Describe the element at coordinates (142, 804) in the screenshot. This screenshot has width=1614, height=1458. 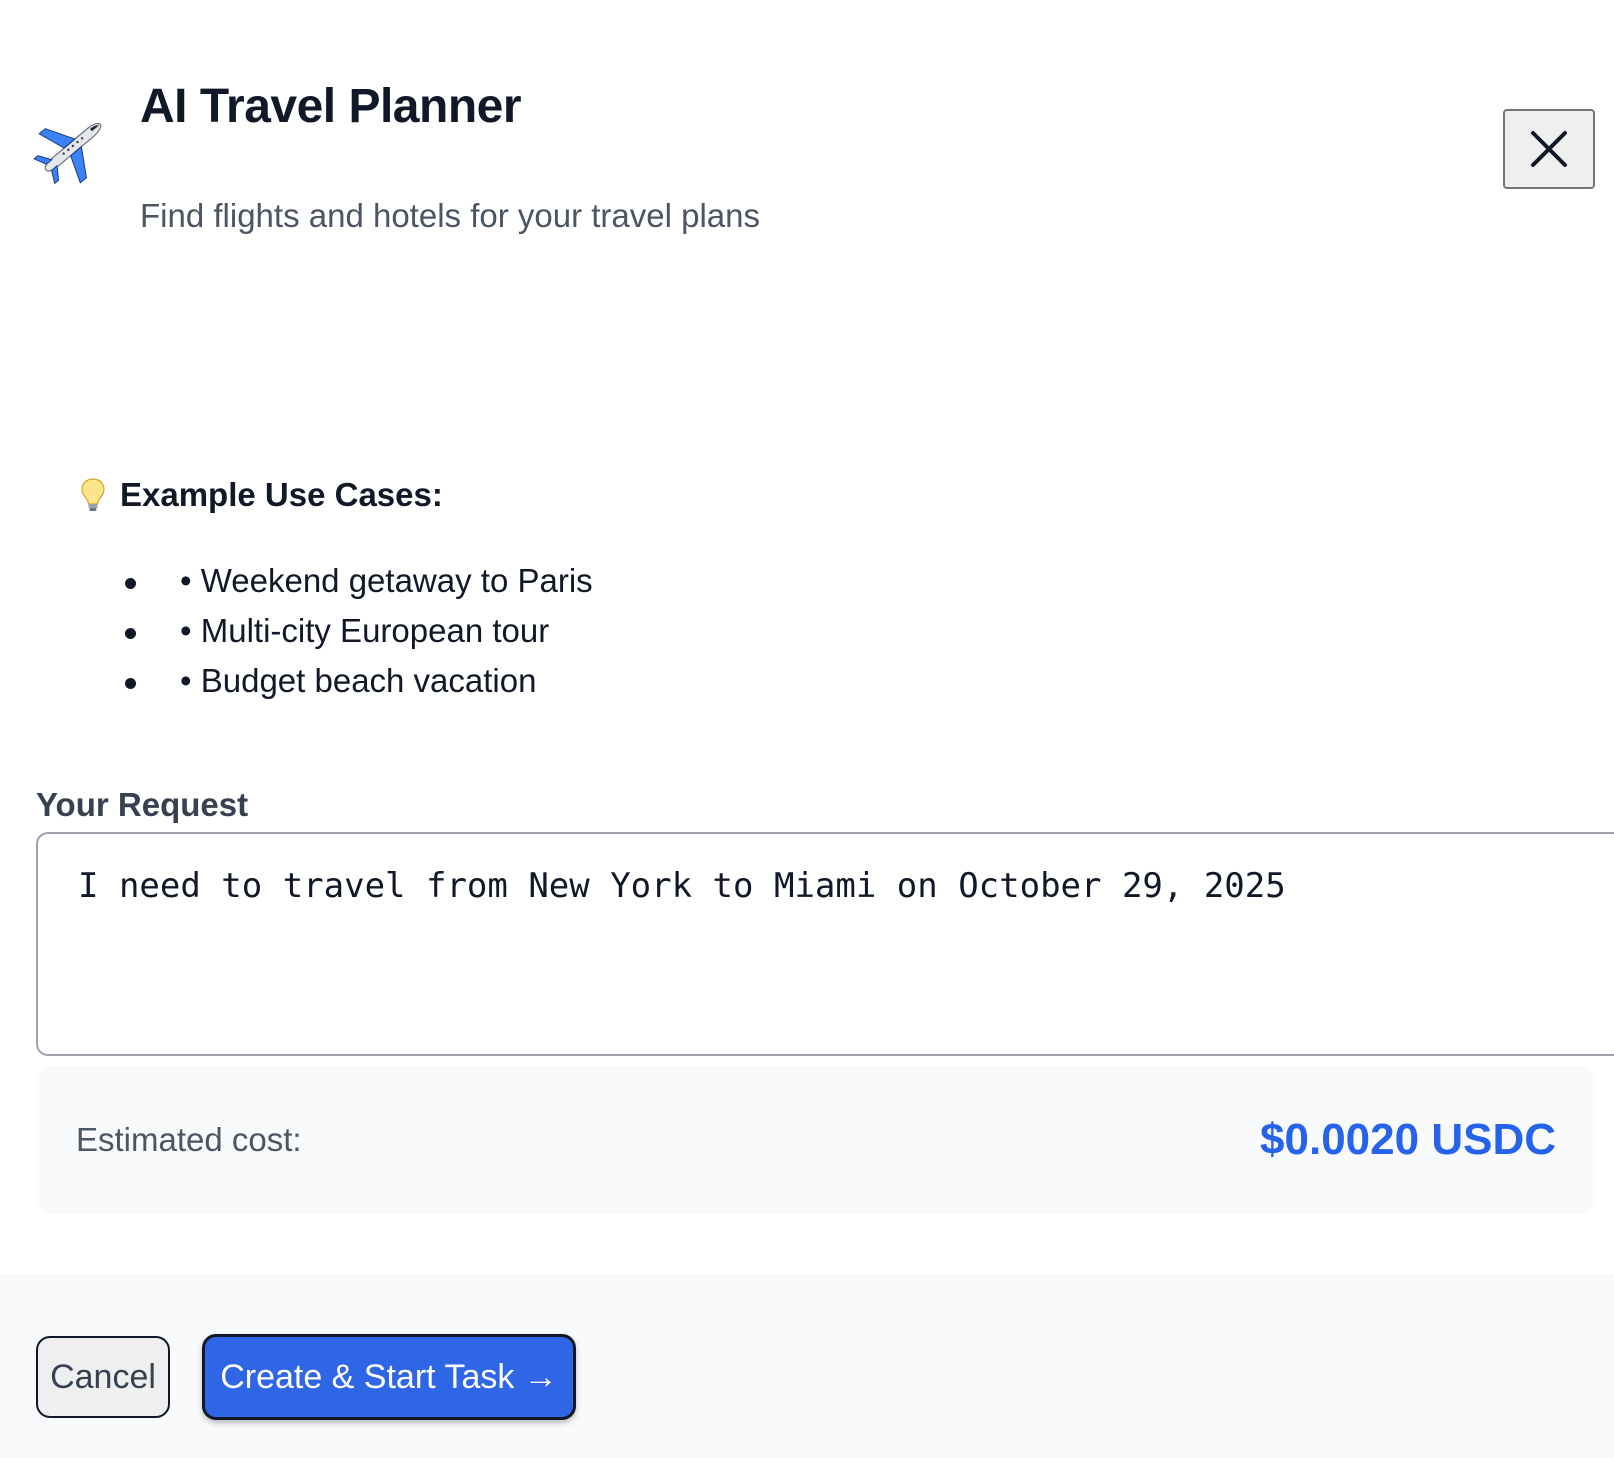
I see `request-label: Your Request` at that location.